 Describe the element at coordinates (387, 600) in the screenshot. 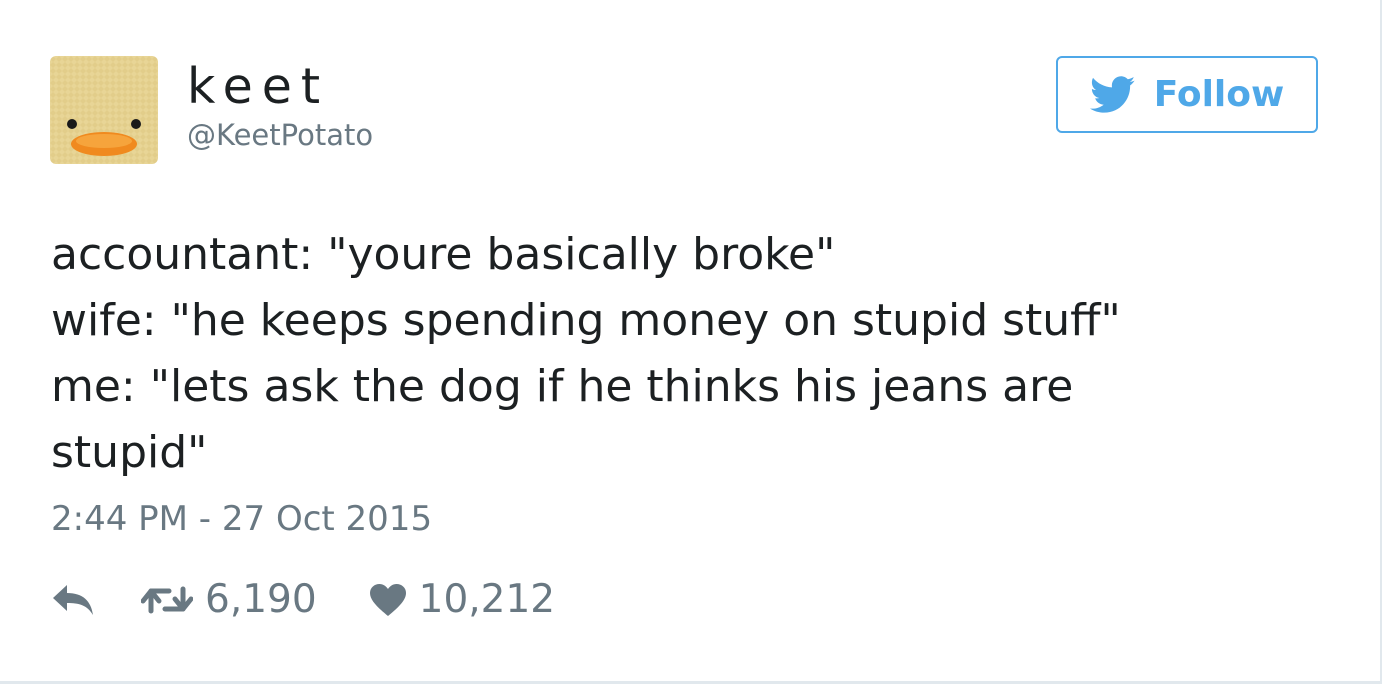

I see `heart-icon` at that location.